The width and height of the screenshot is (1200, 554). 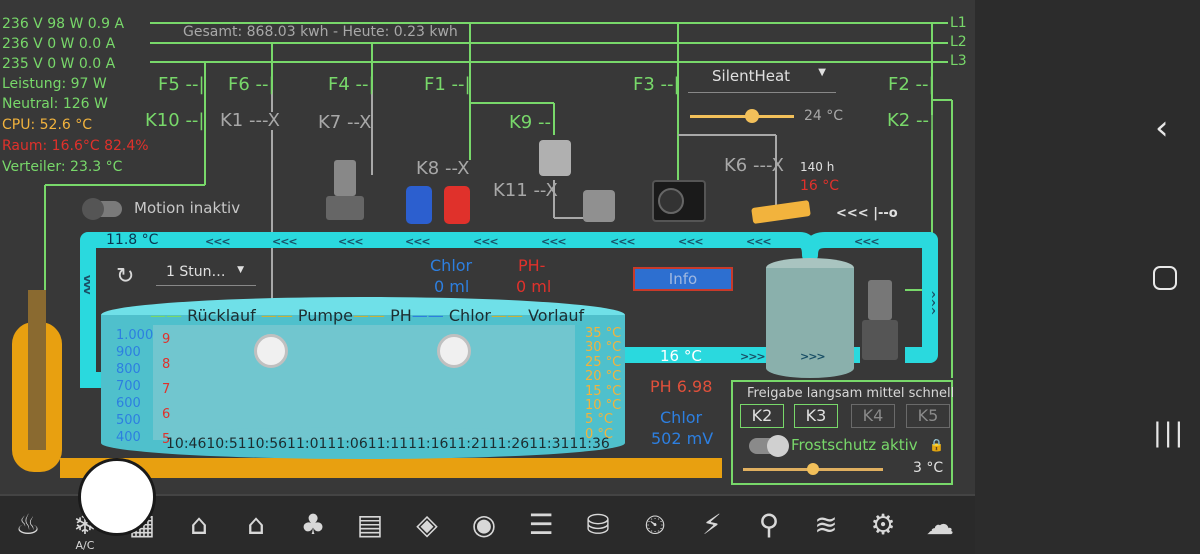 I want to click on chlor-axis-tick: 1.000, so click(x=135, y=335).